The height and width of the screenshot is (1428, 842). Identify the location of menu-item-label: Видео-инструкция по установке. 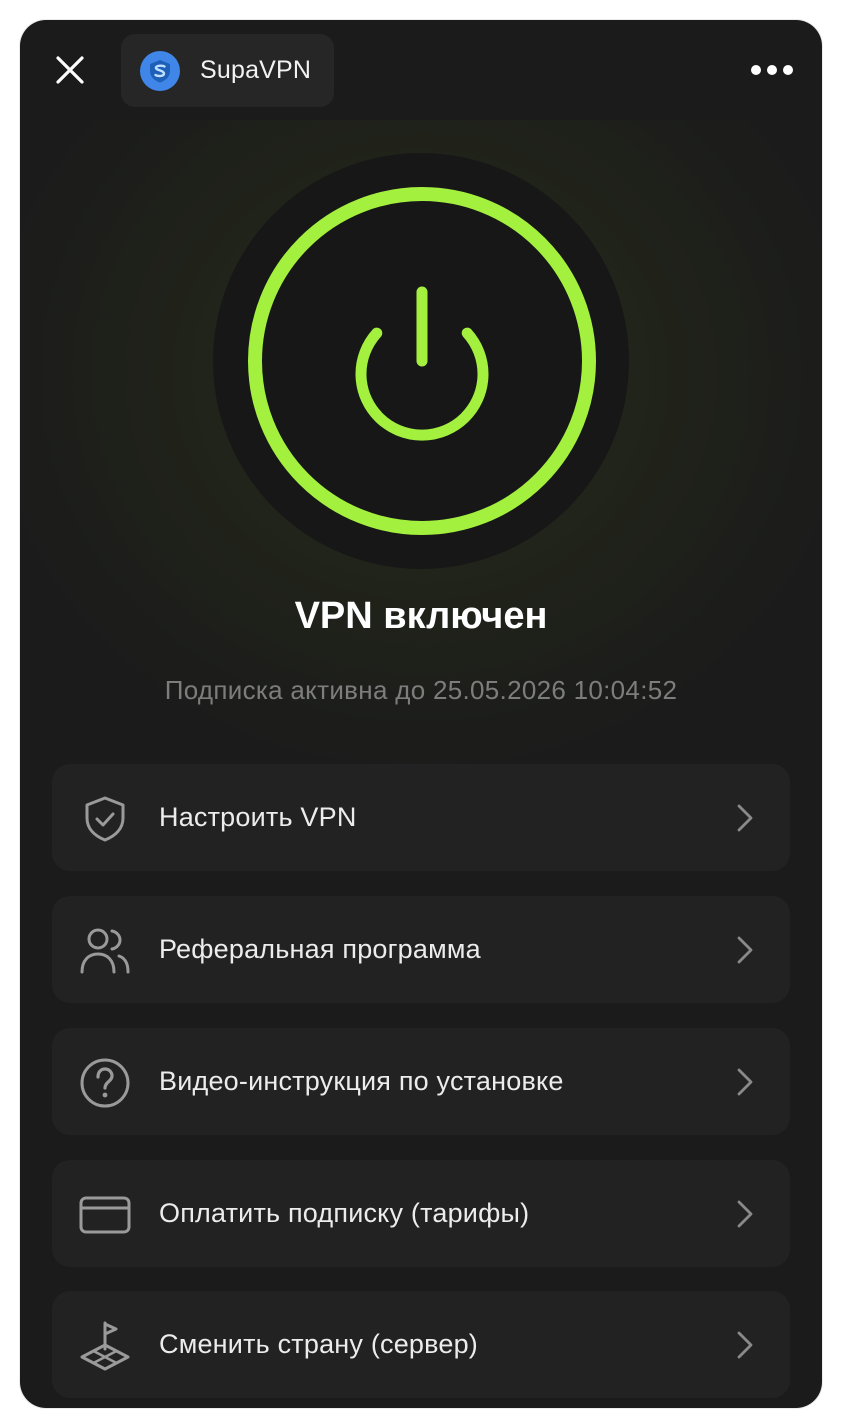
(361, 1081).